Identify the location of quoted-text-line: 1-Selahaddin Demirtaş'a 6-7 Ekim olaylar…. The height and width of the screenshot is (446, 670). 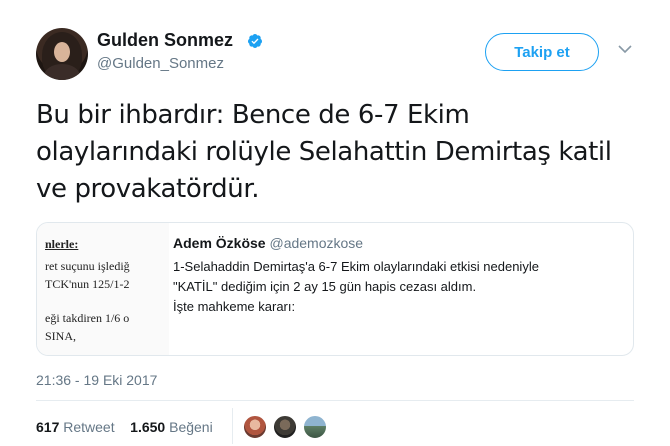
(356, 266).